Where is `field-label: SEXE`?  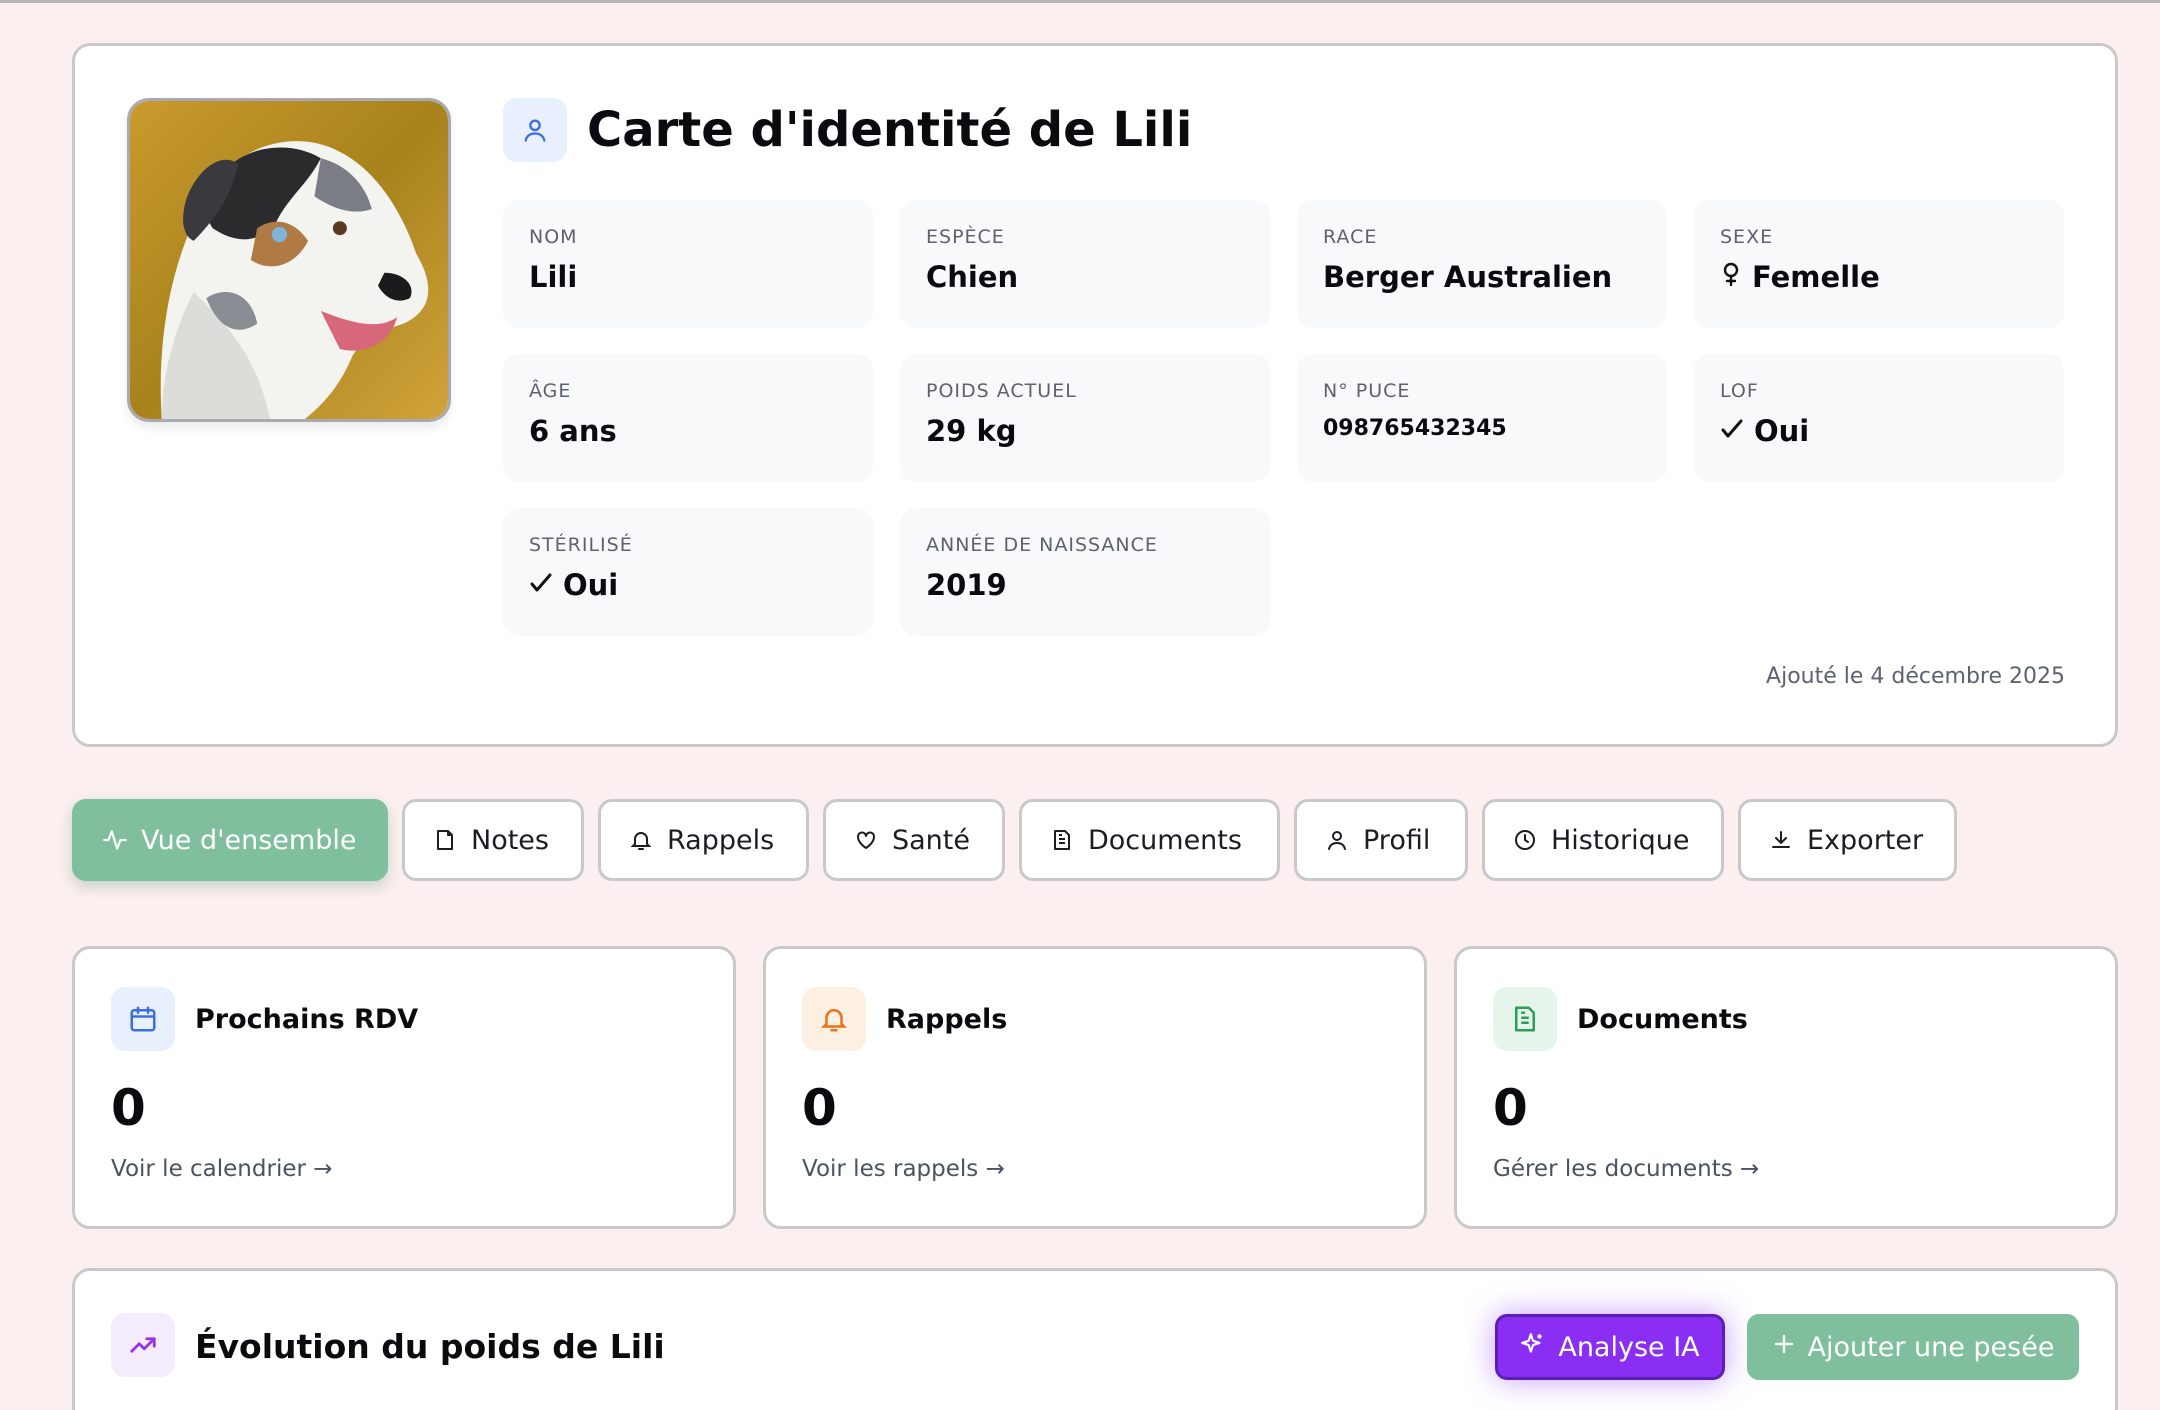 field-label: SEXE is located at coordinates (1747, 237).